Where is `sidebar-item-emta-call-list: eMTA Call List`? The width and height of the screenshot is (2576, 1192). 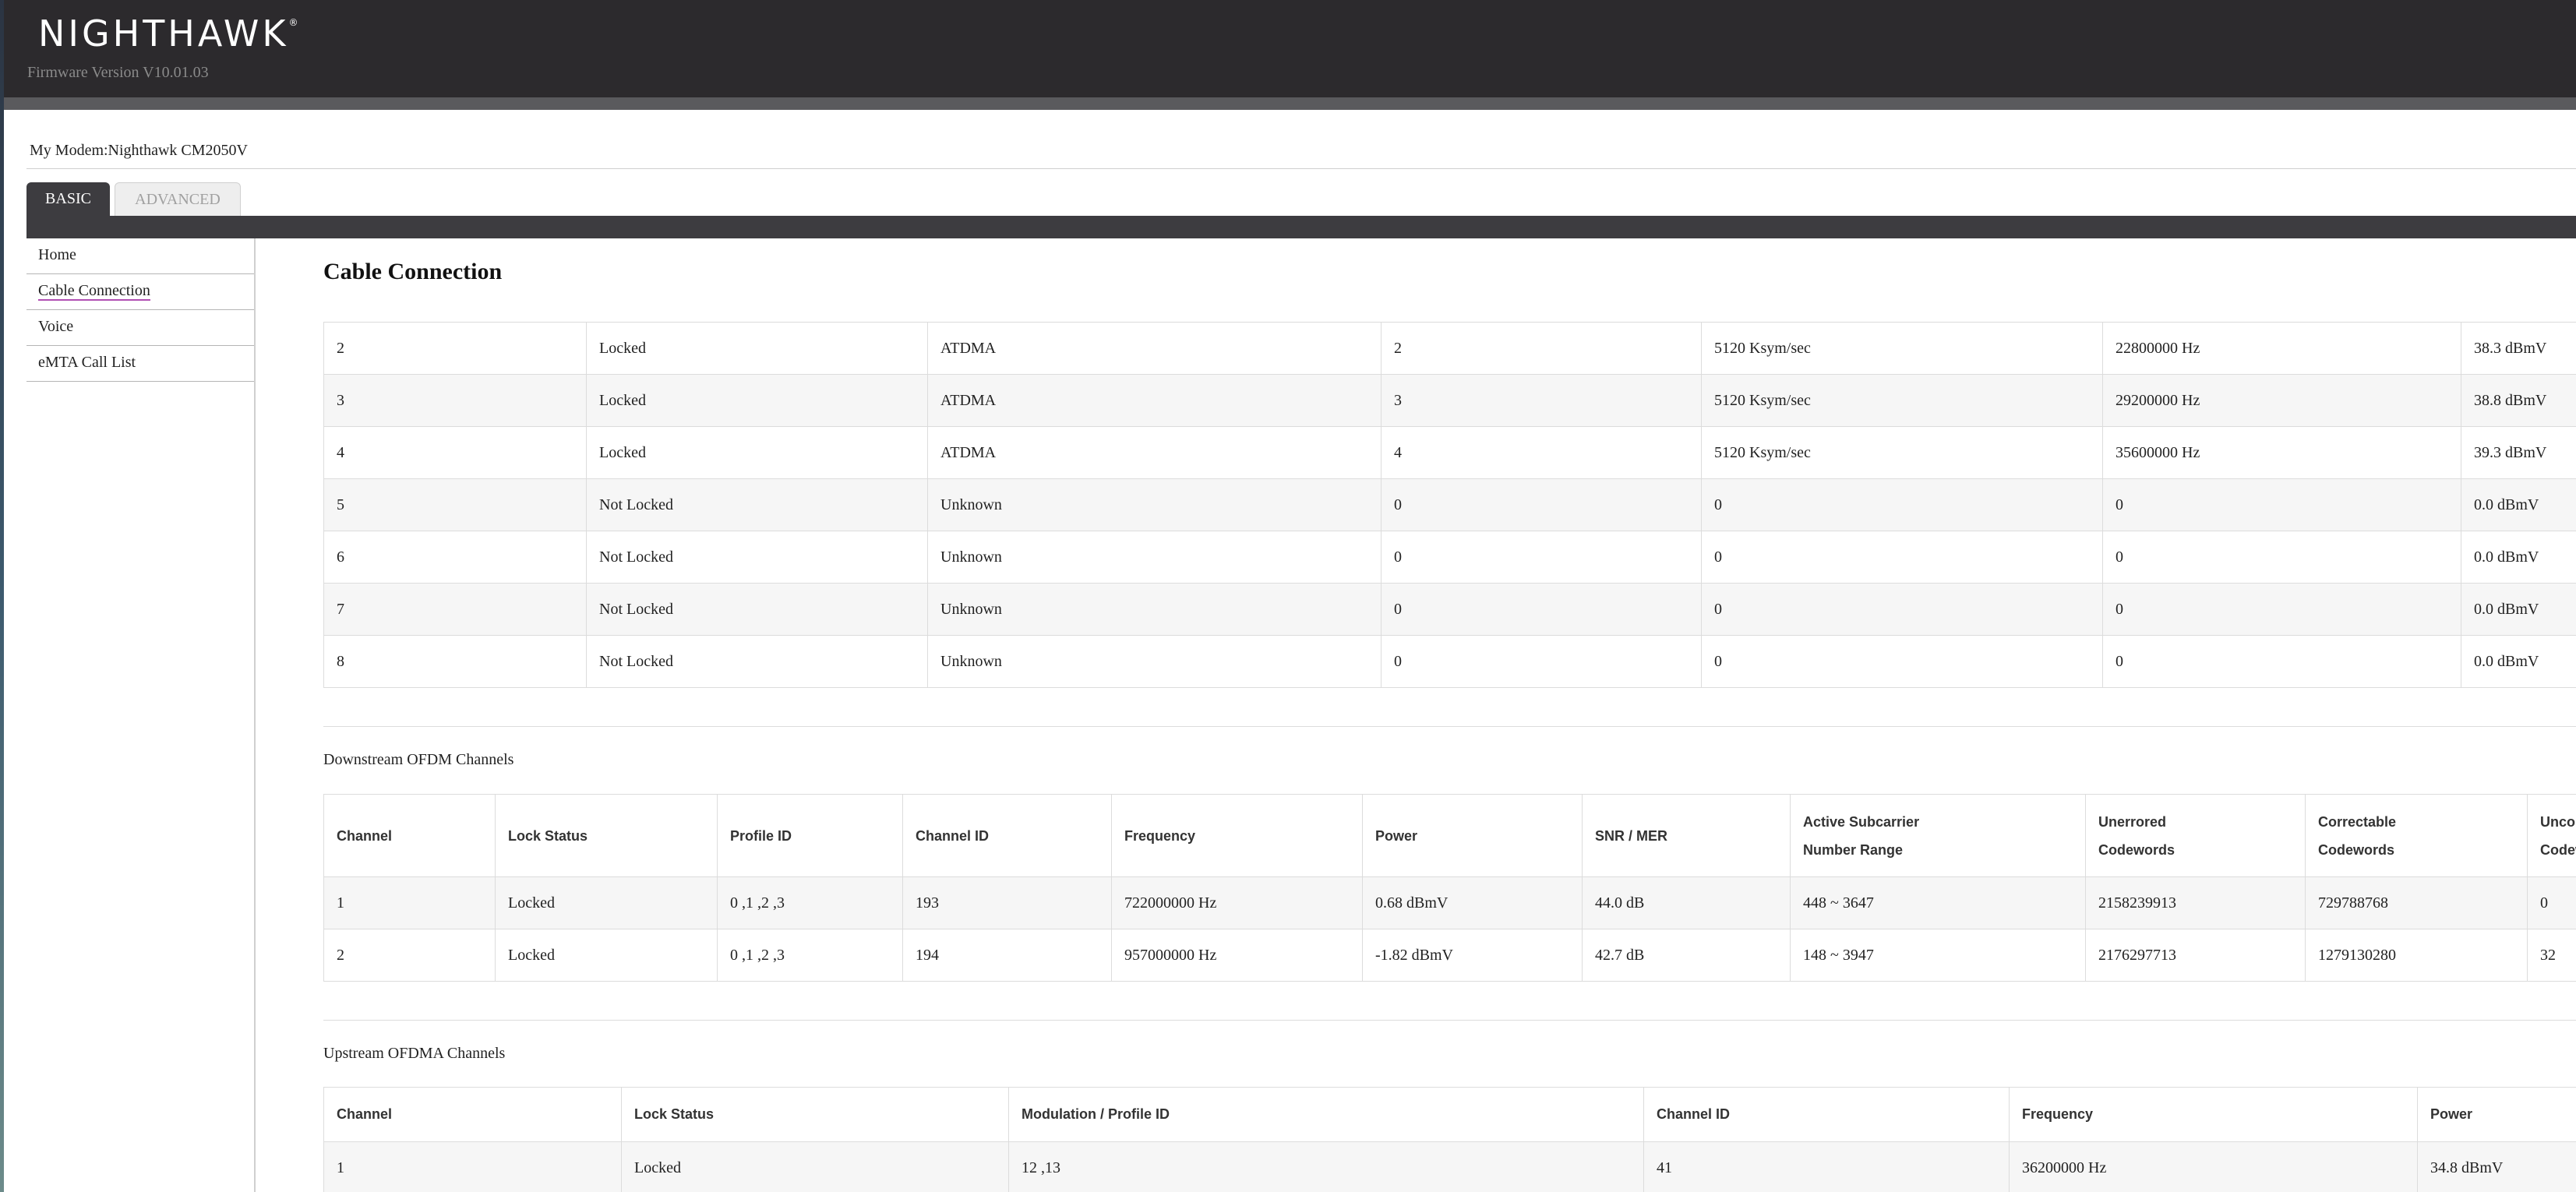 sidebar-item-emta-call-list: eMTA Call List is located at coordinates (141, 364).